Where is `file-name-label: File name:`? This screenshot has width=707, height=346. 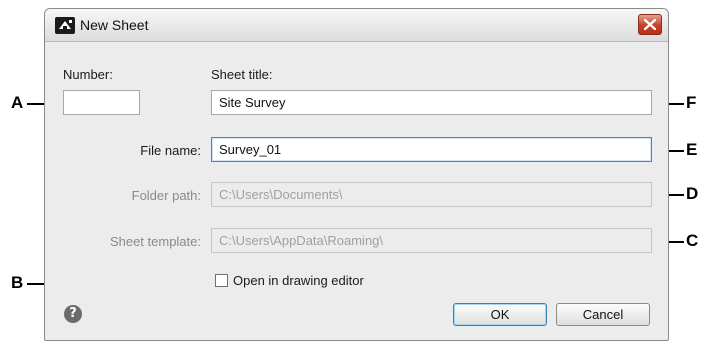 file-name-label: File name: is located at coordinates (170, 150).